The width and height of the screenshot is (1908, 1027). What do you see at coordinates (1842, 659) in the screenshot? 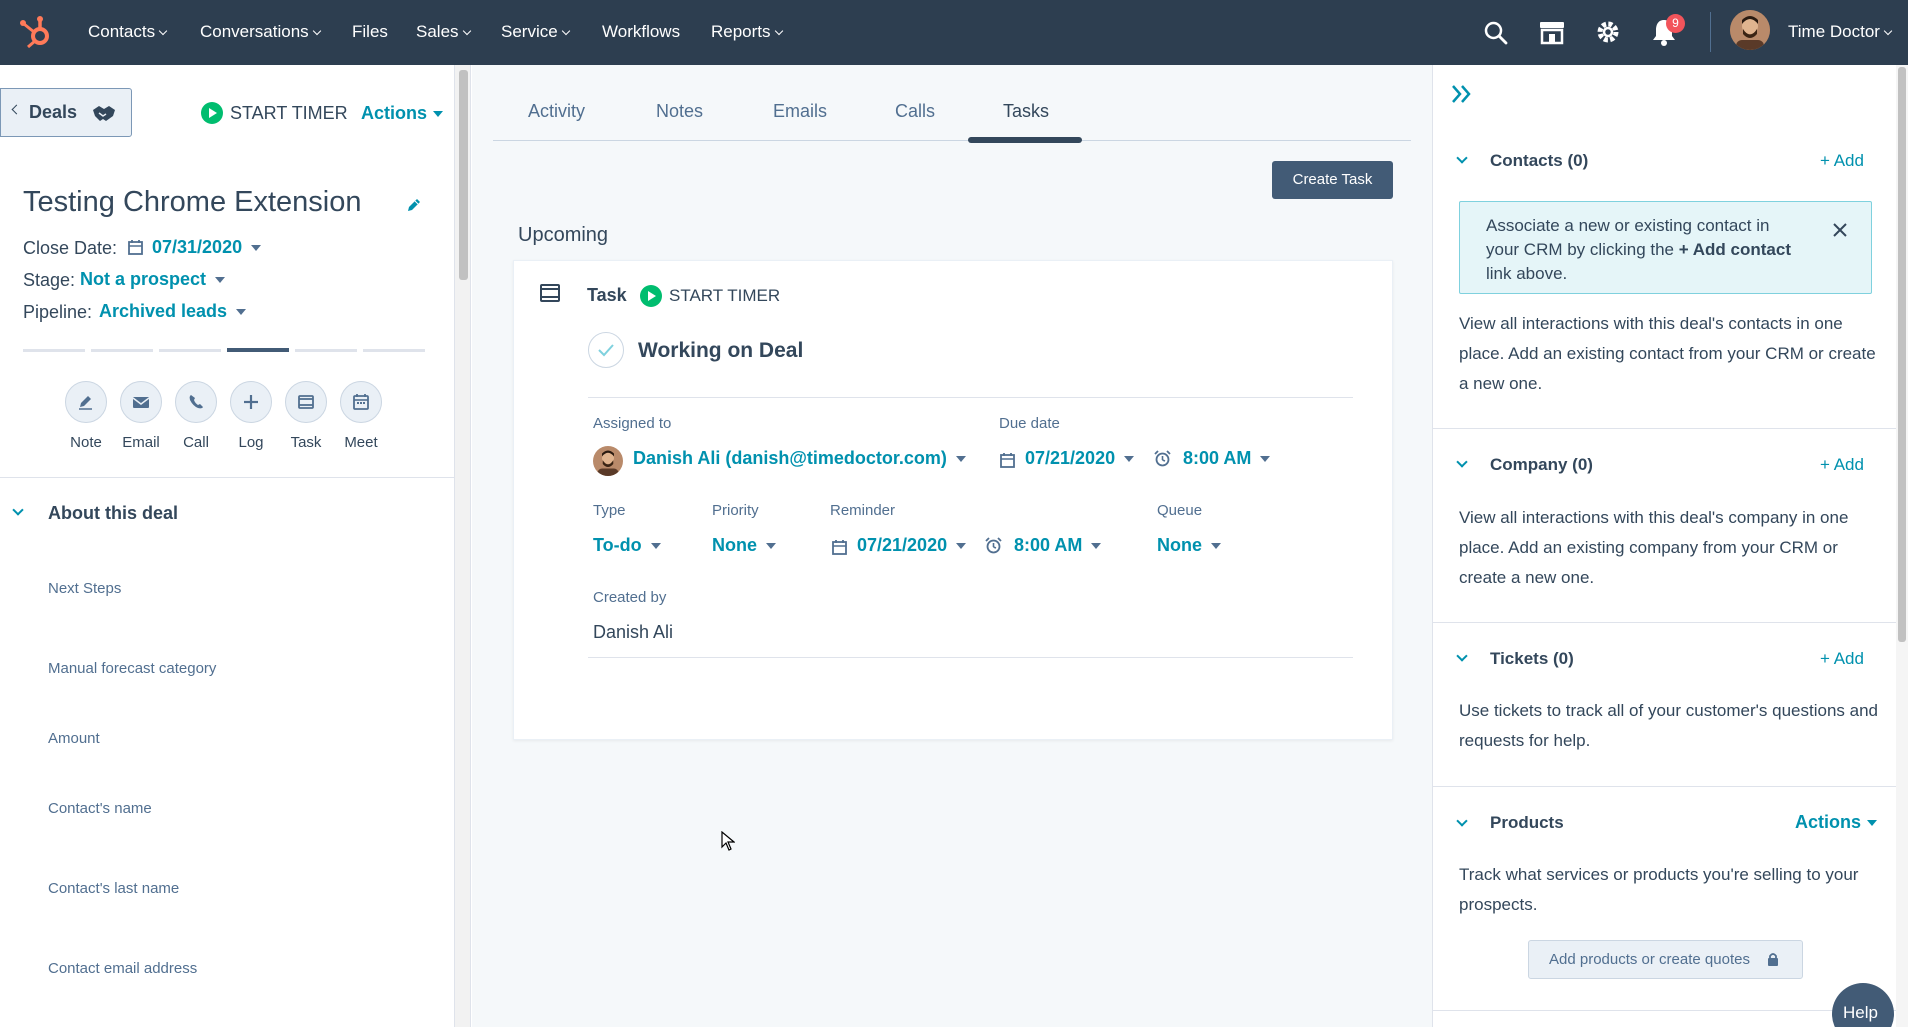
I see `add-ticket-link: + Add` at bounding box center [1842, 659].